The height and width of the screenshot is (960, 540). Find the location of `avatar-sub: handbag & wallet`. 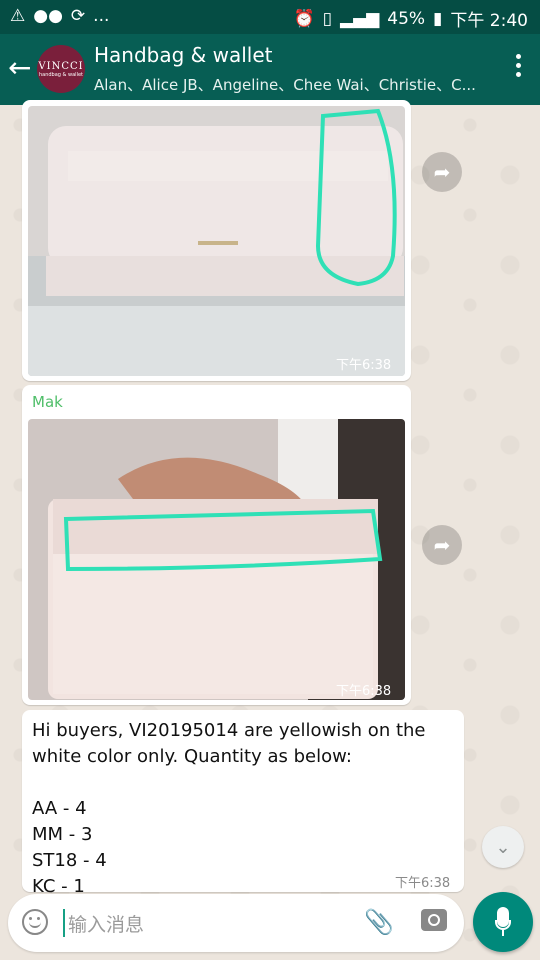

avatar-sub: handbag & wallet is located at coordinates (61, 74).